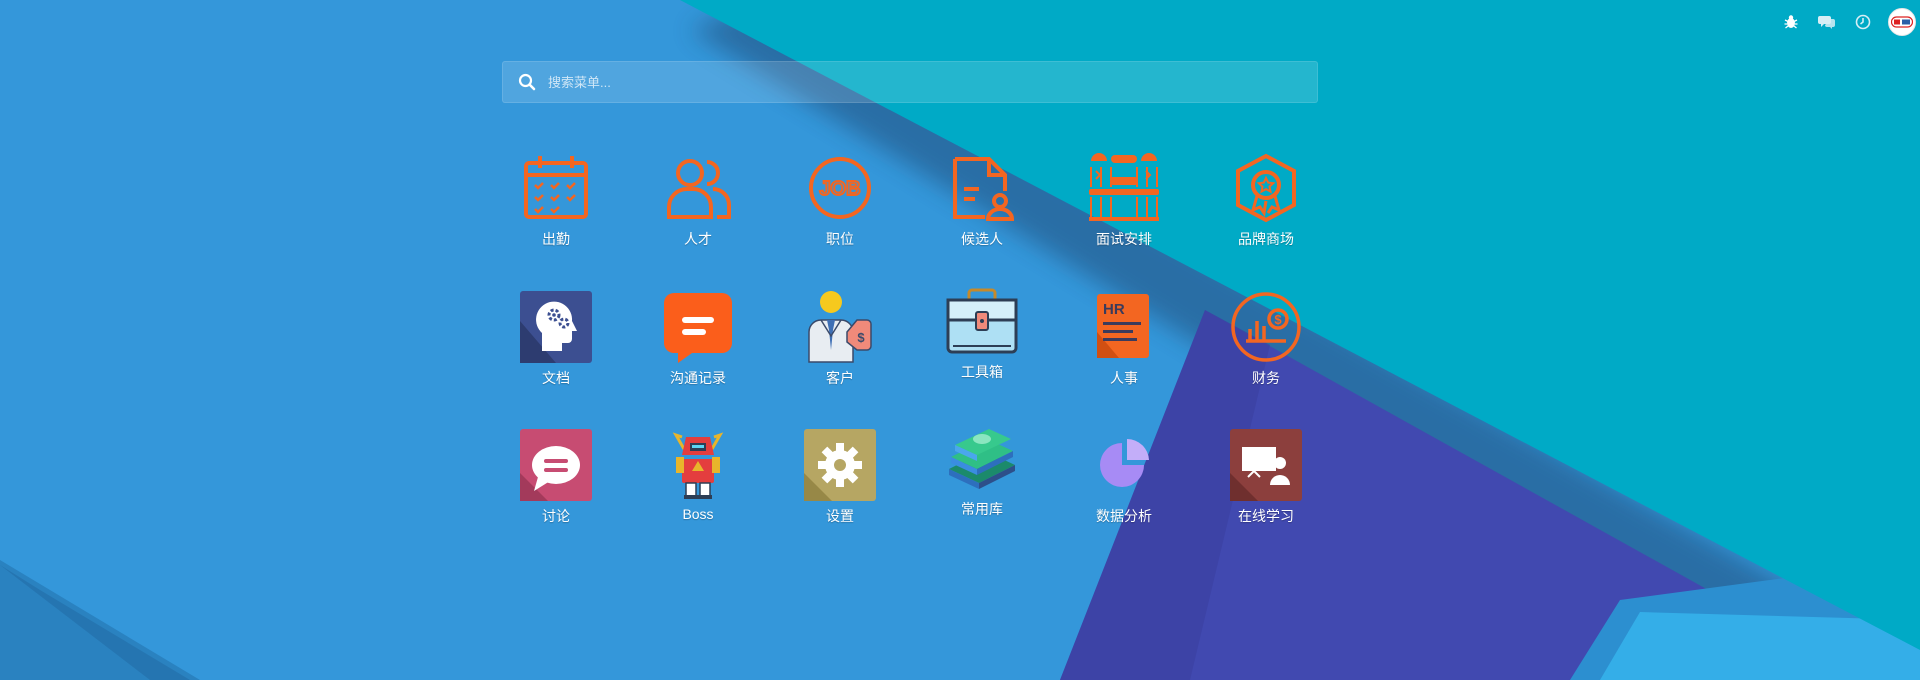 The height and width of the screenshot is (680, 1920). What do you see at coordinates (982, 458) in the screenshot?
I see `books-icon` at bounding box center [982, 458].